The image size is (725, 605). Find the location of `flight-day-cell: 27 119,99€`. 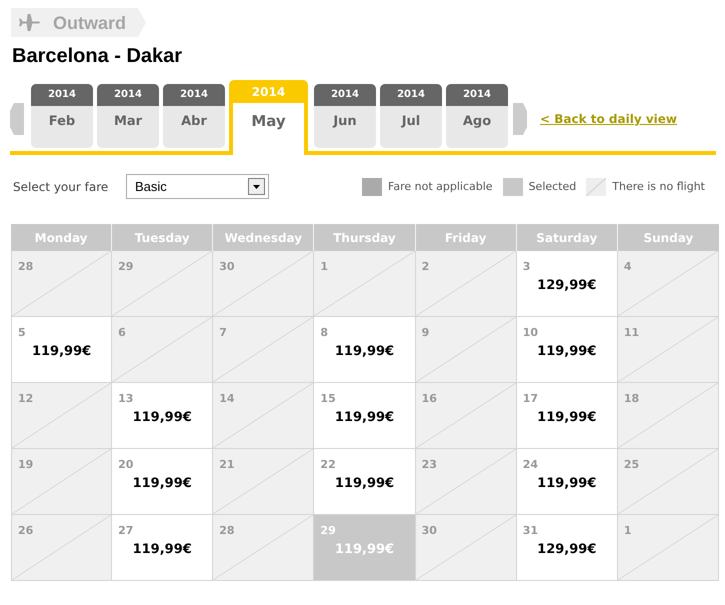

flight-day-cell: 27 119,99€ is located at coordinates (163, 548).